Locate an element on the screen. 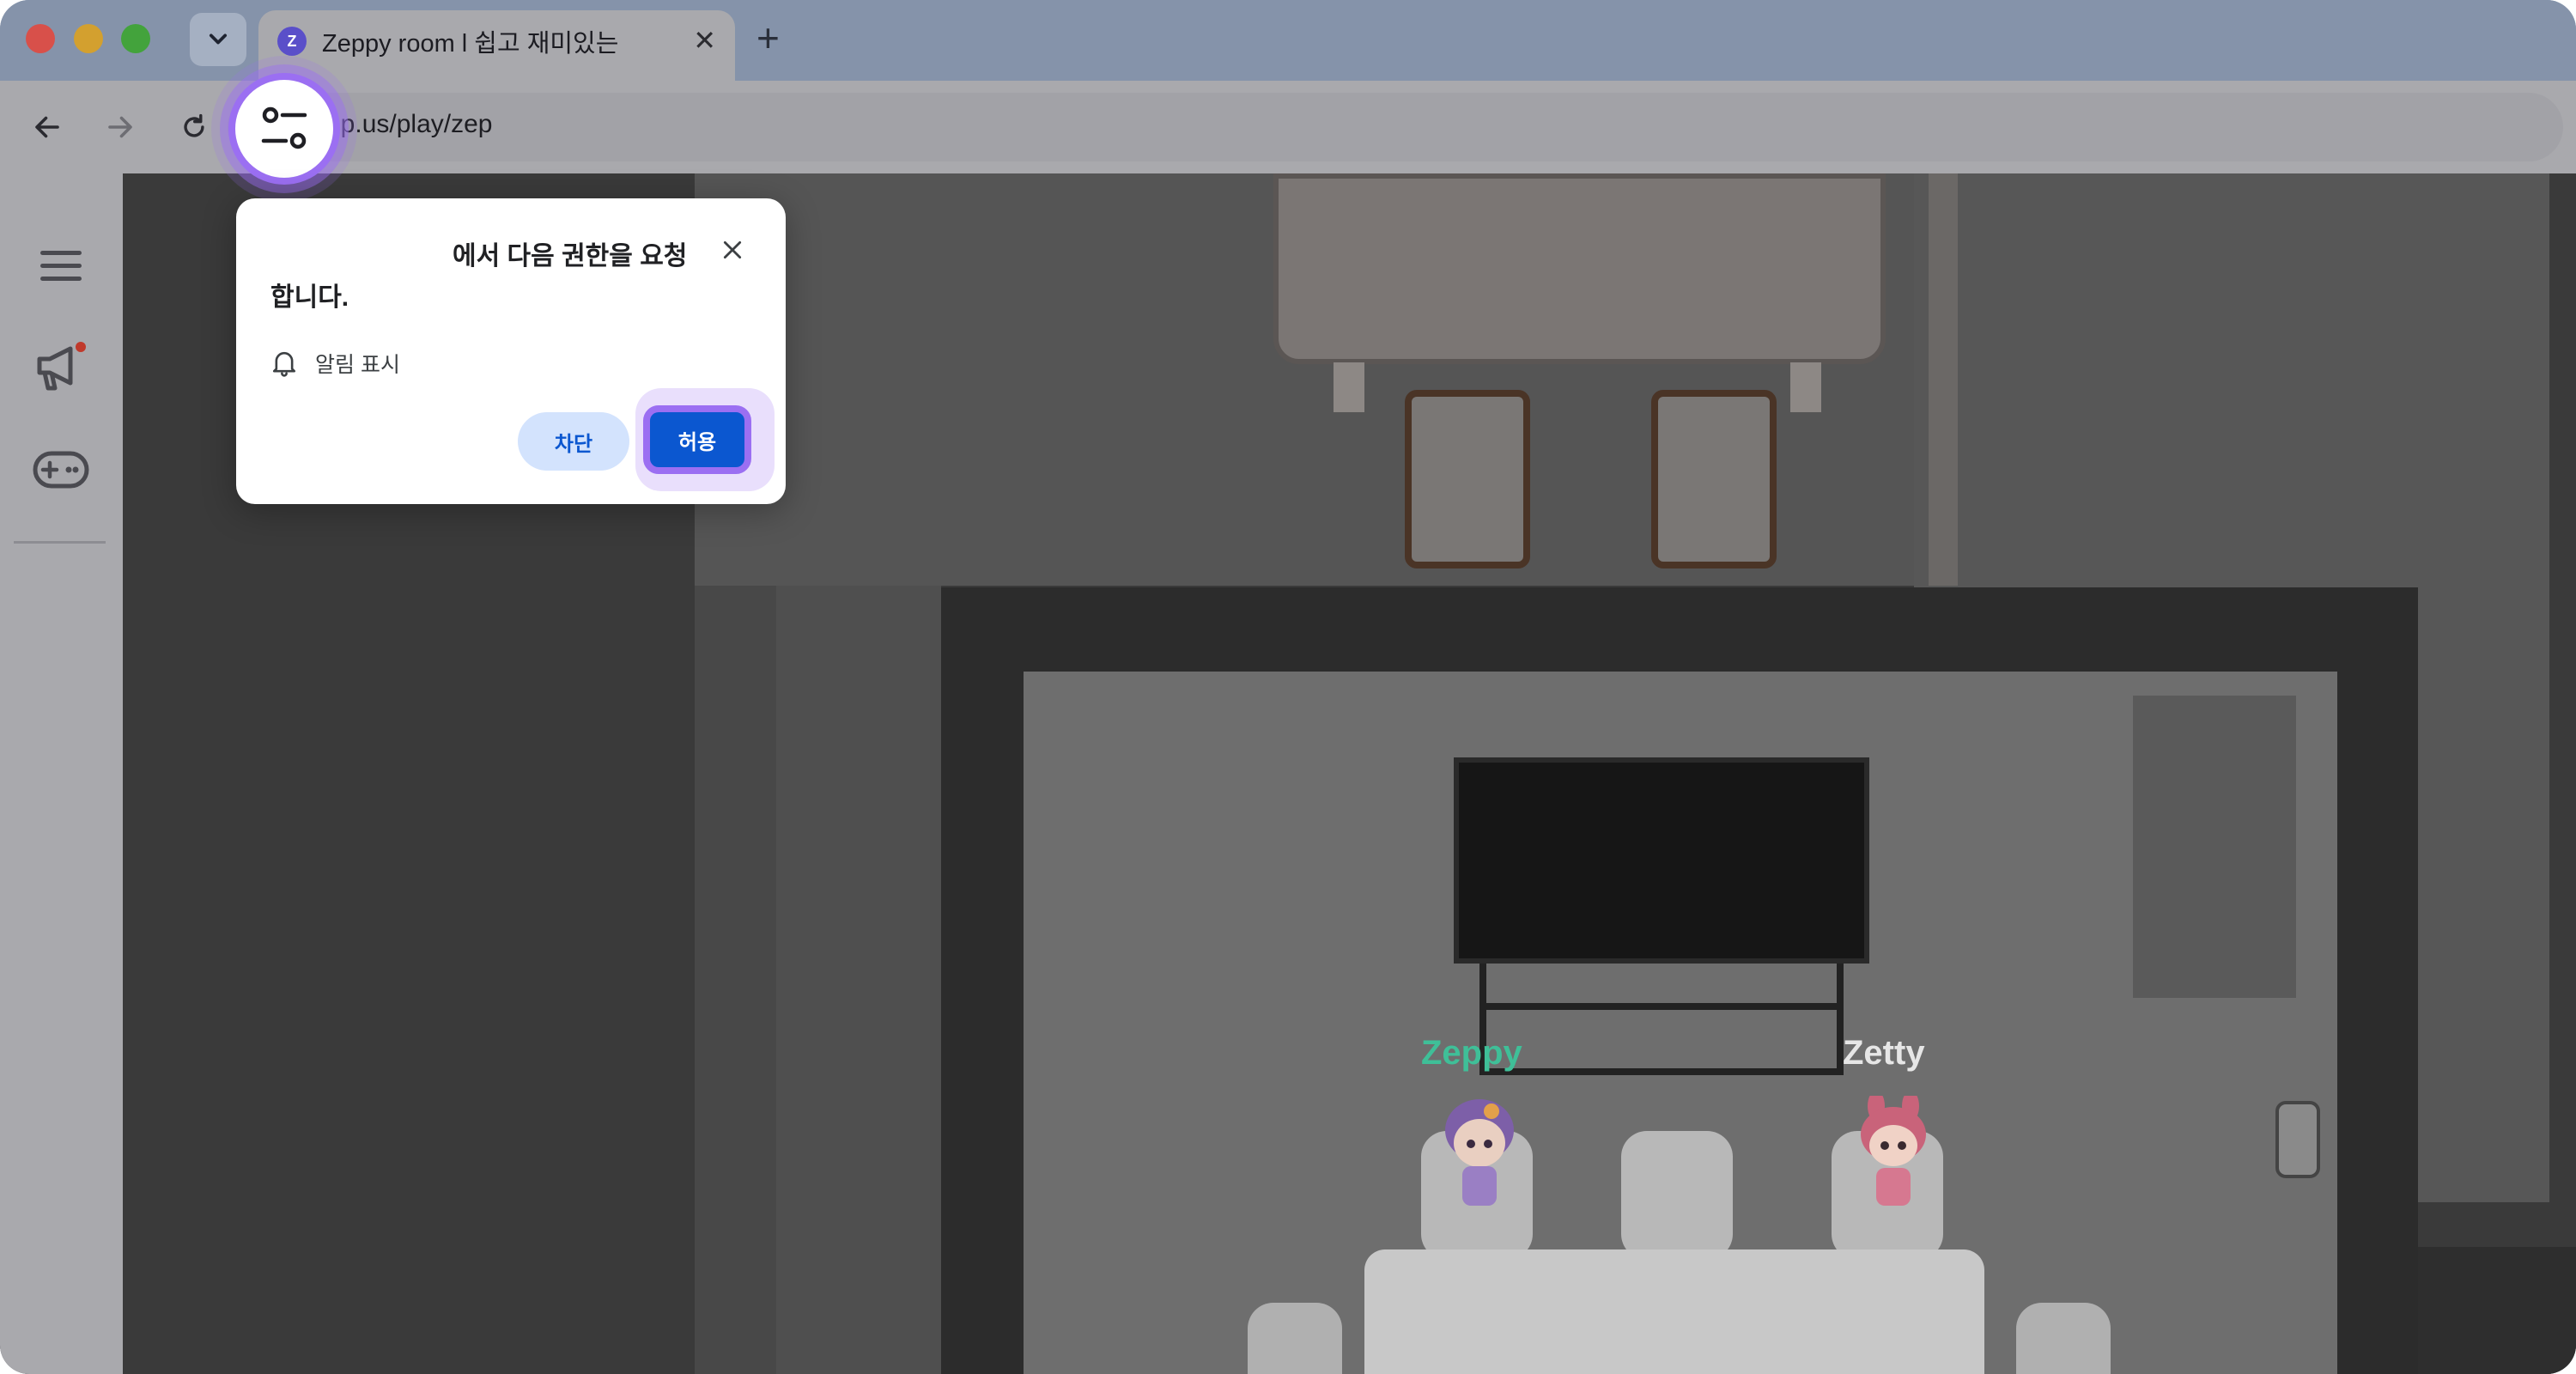 The image size is (2576, 1374). menu-button is located at coordinates (61, 266).